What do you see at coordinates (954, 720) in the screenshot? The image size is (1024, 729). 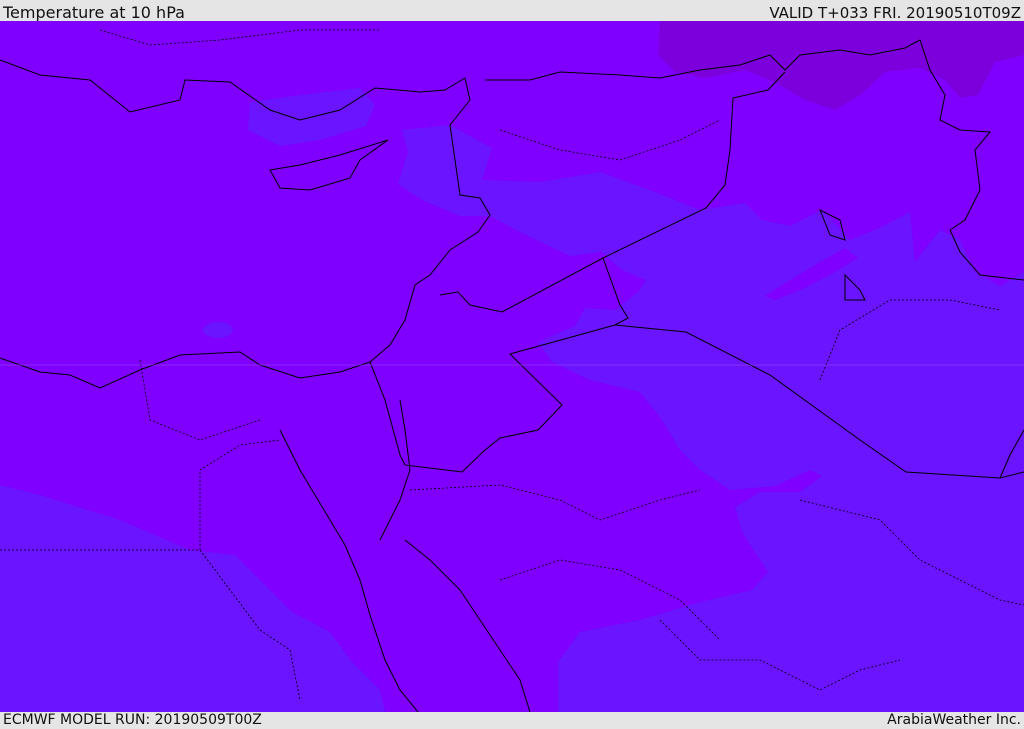 I see `credit: ArabiaWeather Inc.` at bounding box center [954, 720].